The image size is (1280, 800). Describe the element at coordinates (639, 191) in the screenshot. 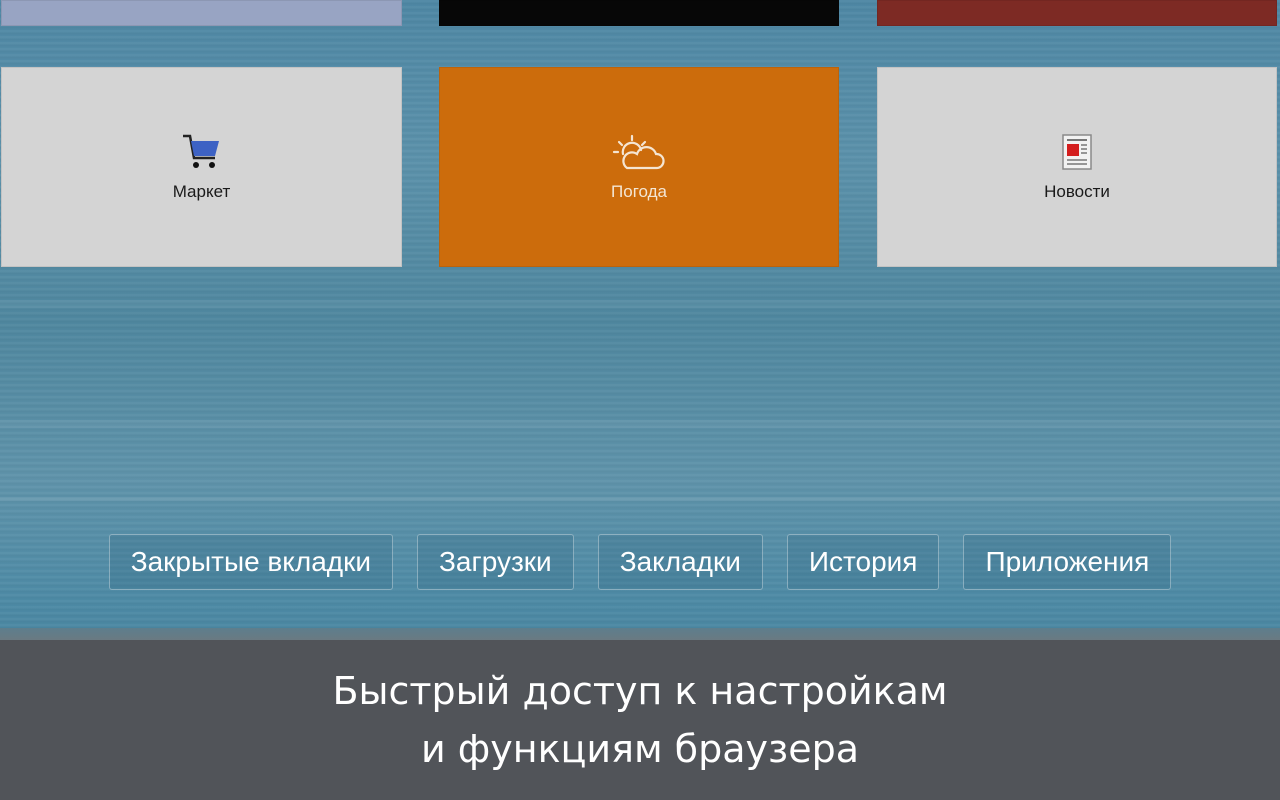

I see `tile-label-weather: Погода` at that location.